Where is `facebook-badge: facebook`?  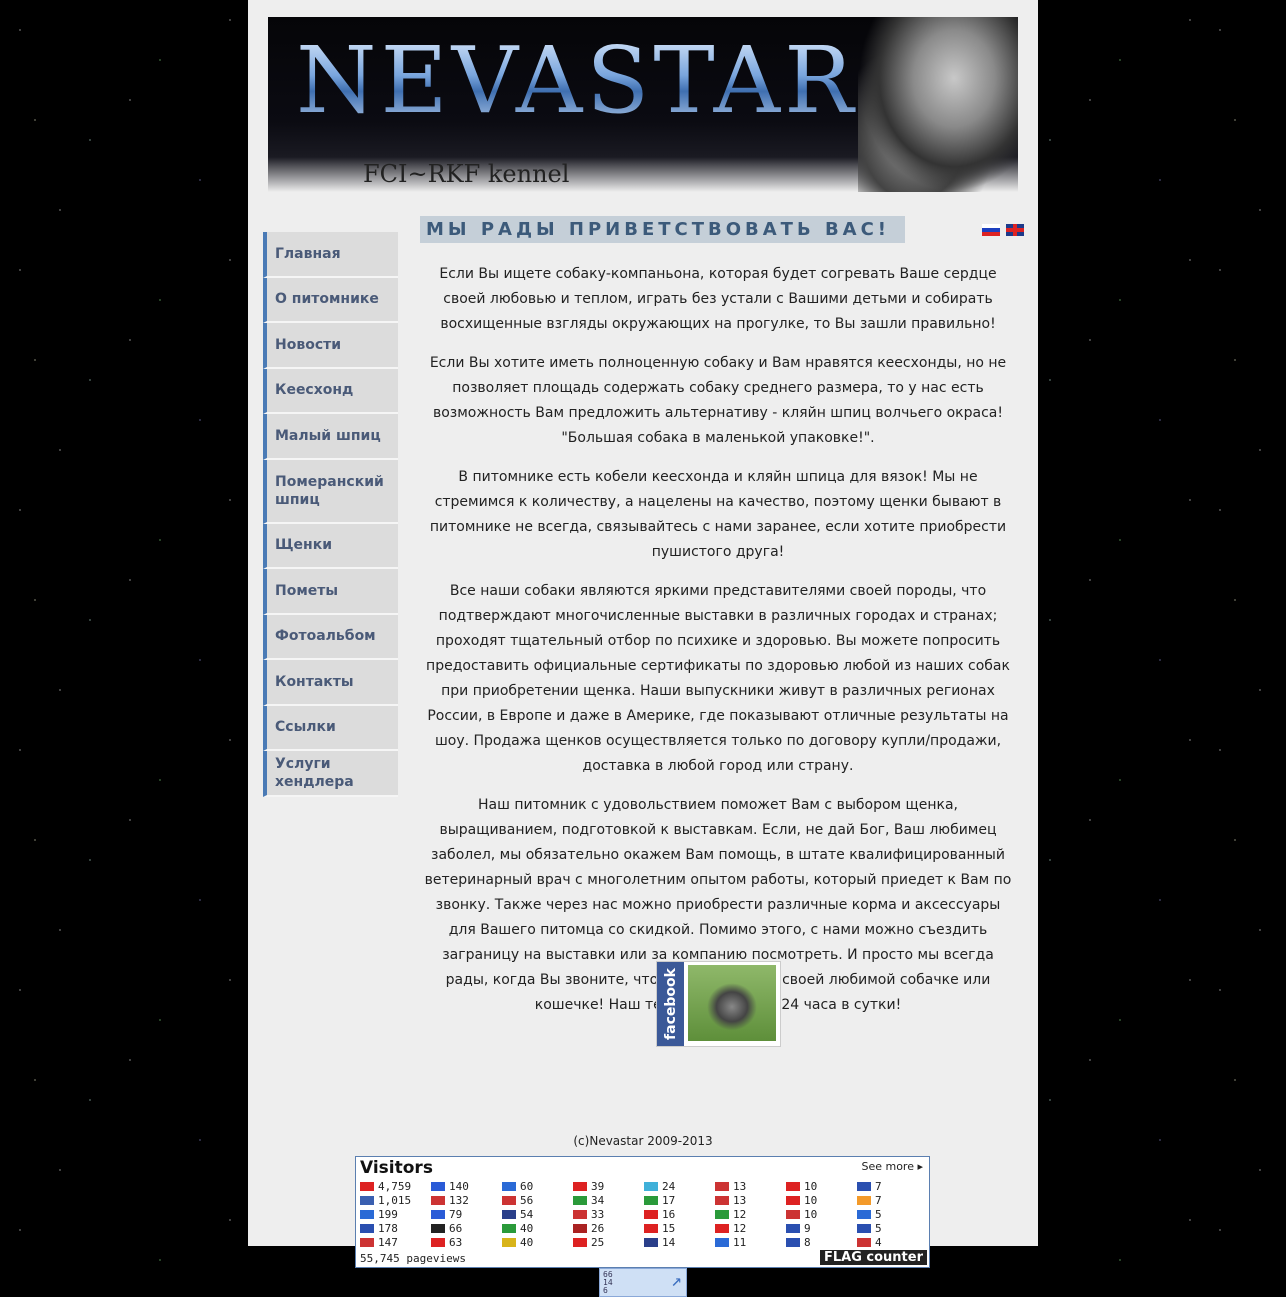
facebook-badge: facebook is located at coordinates (718, 1004).